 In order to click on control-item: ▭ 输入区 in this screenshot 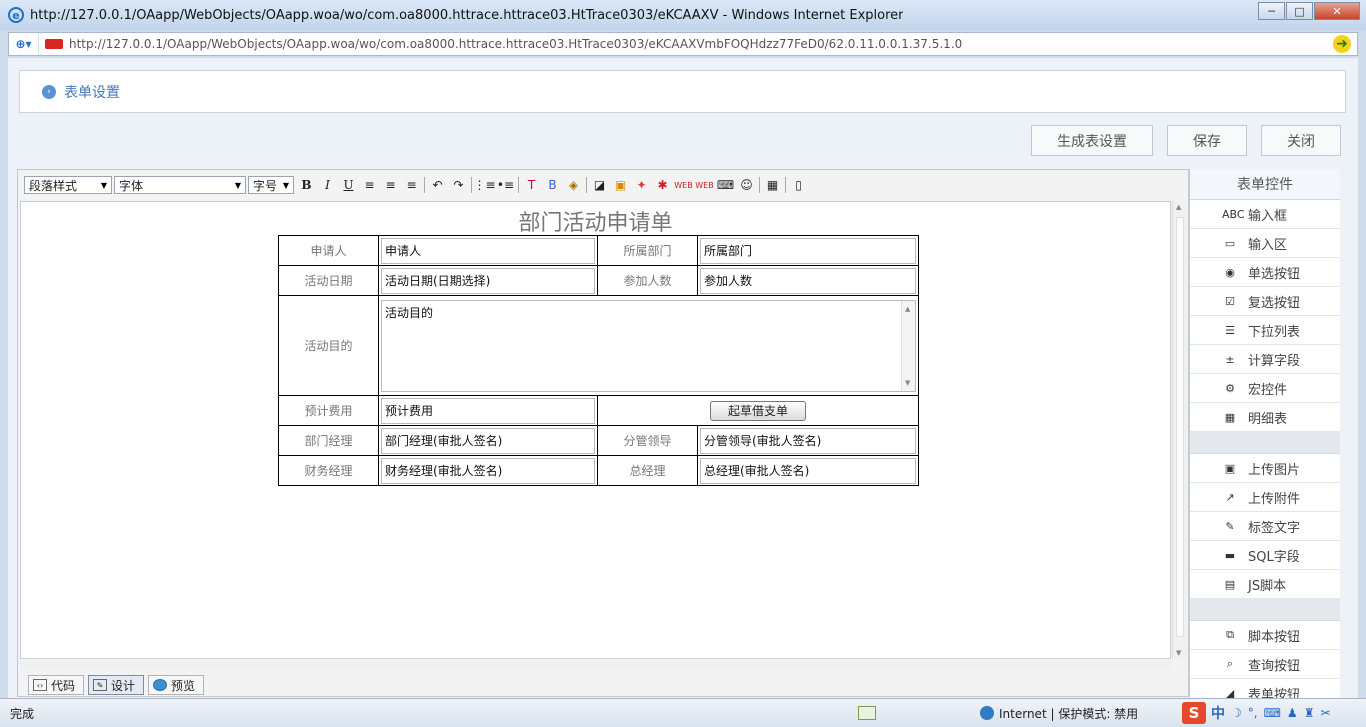, I will do `click(1265, 243)`.